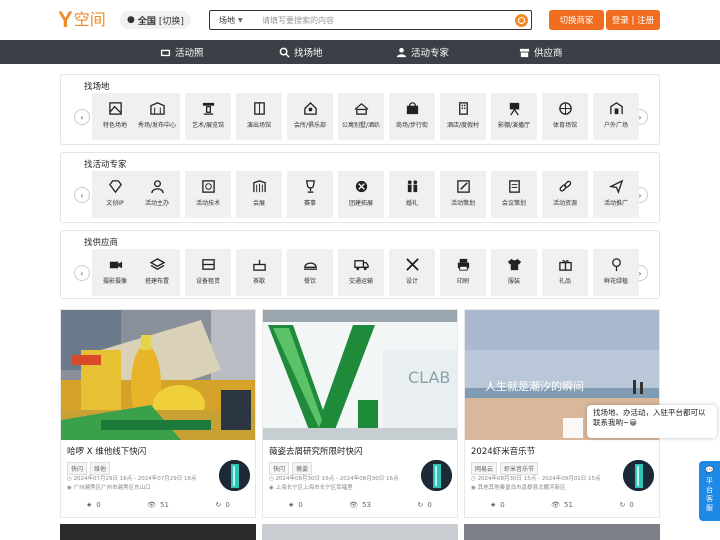  I want to click on card-image: CLAB, so click(360, 375).